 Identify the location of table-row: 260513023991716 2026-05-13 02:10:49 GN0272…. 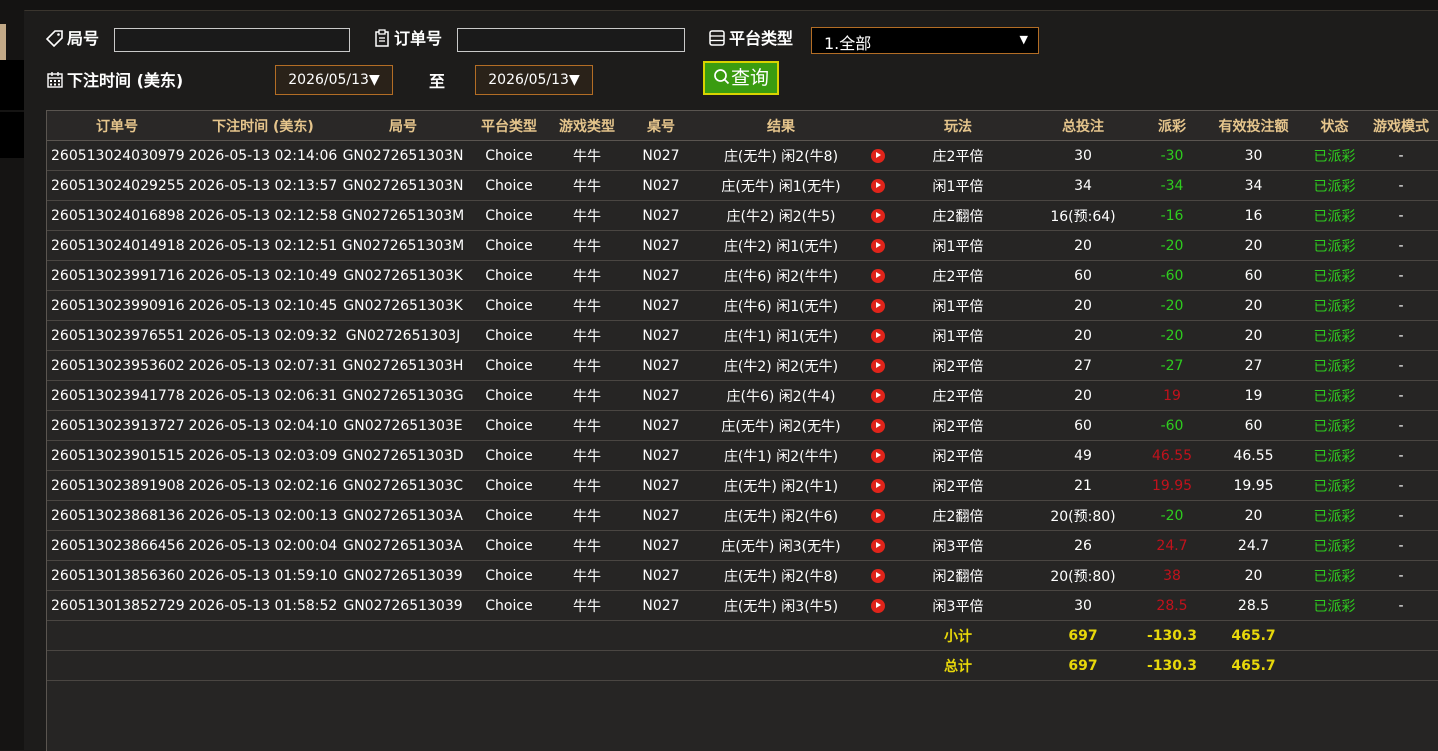
(742, 275).